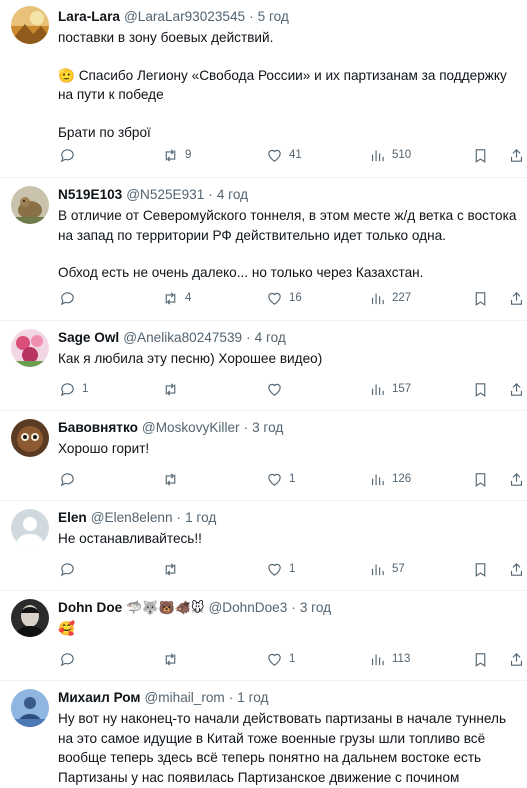 The height and width of the screenshot is (788, 527). What do you see at coordinates (389, 659) in the screenshot?
I see `views-button: 113` at bounding box center [389, 659].